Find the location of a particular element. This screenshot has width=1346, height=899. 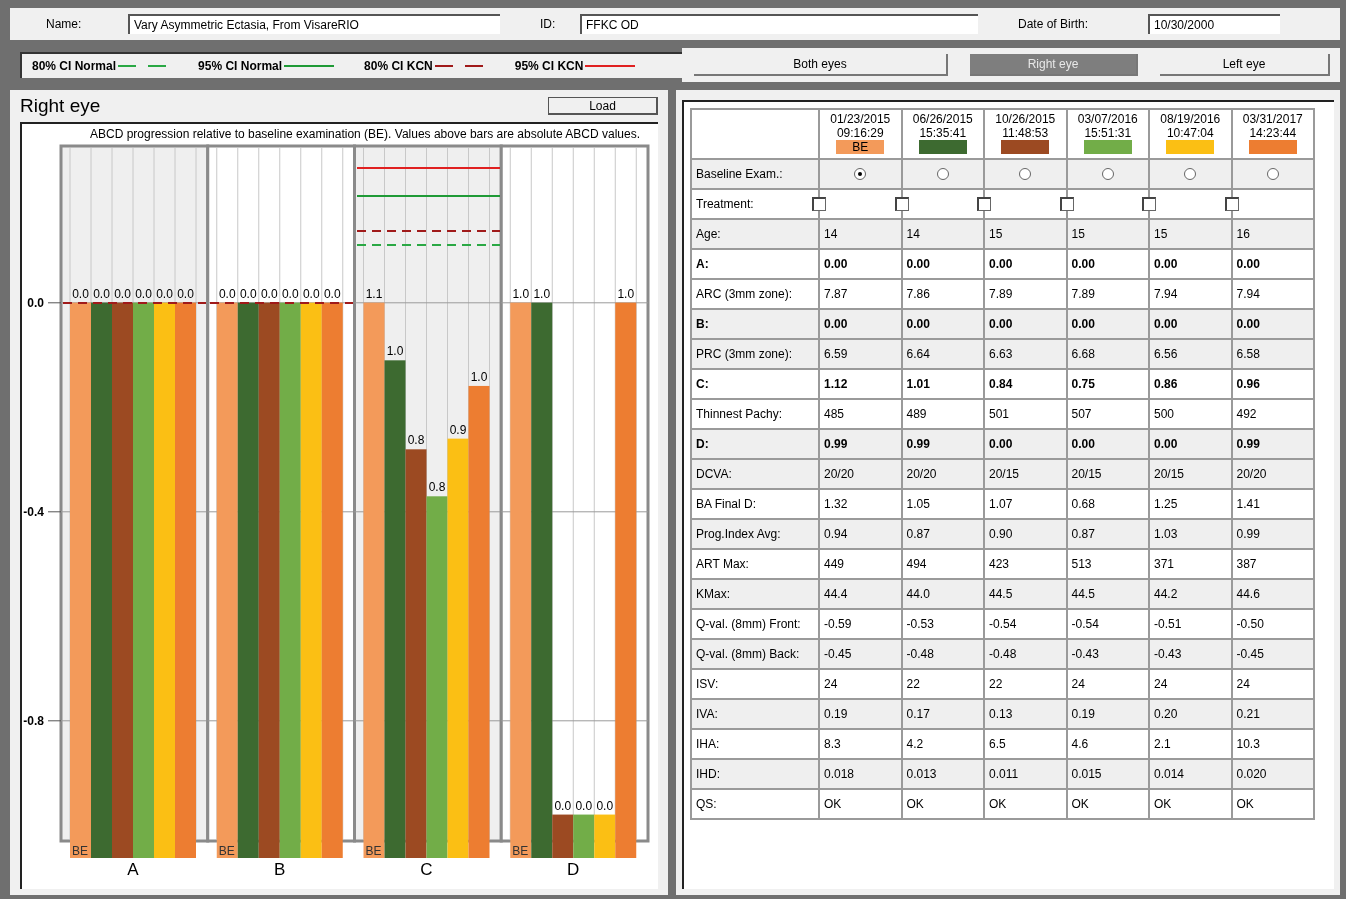

table-cell: 494 is located at coordinates (916, 564).